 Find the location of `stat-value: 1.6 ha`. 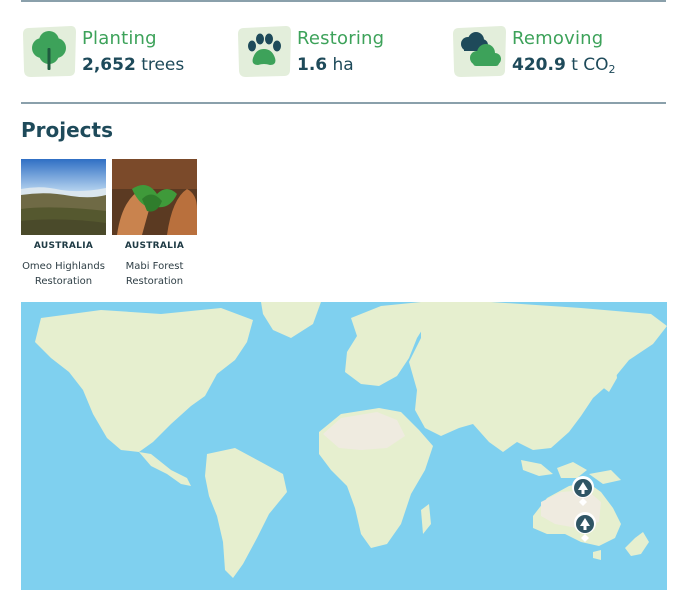

stat-value: 1.6 ha is located at coordinates (325, 65).